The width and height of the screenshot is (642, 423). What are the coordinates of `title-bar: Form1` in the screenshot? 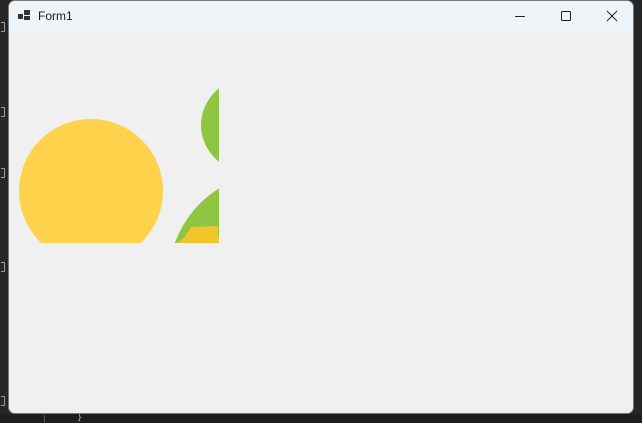 It's located at (321, 16).